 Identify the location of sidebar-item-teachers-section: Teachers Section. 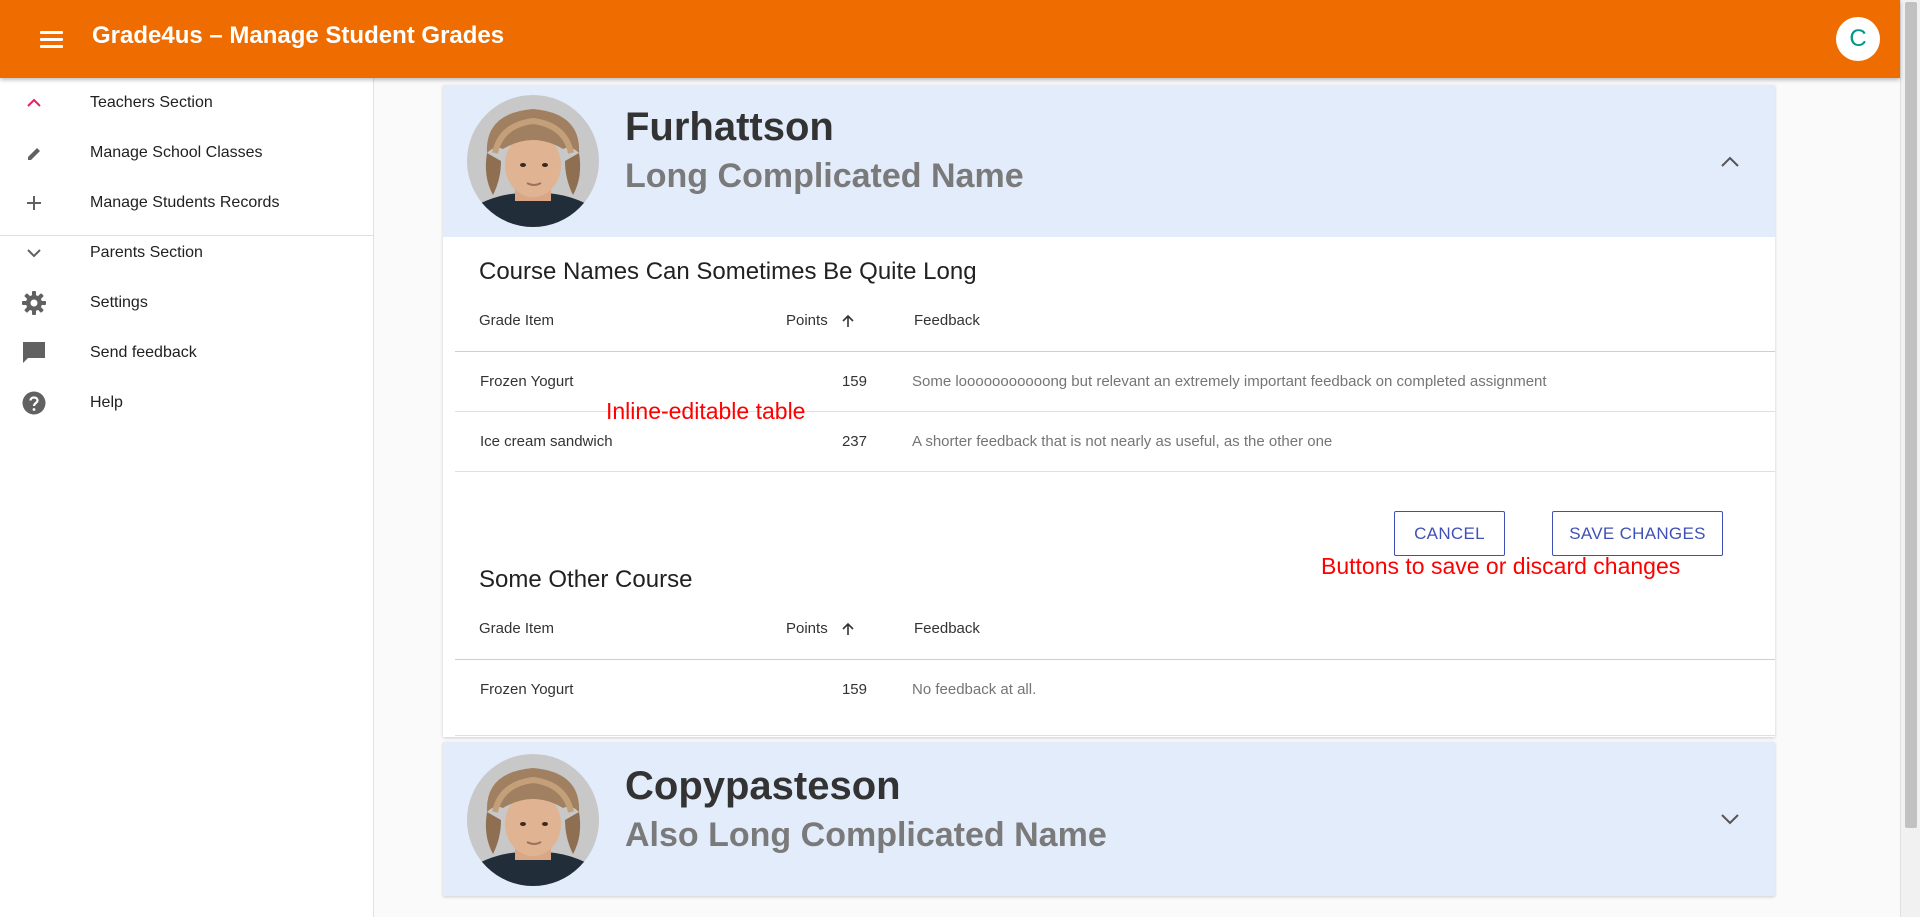
(186, 103).